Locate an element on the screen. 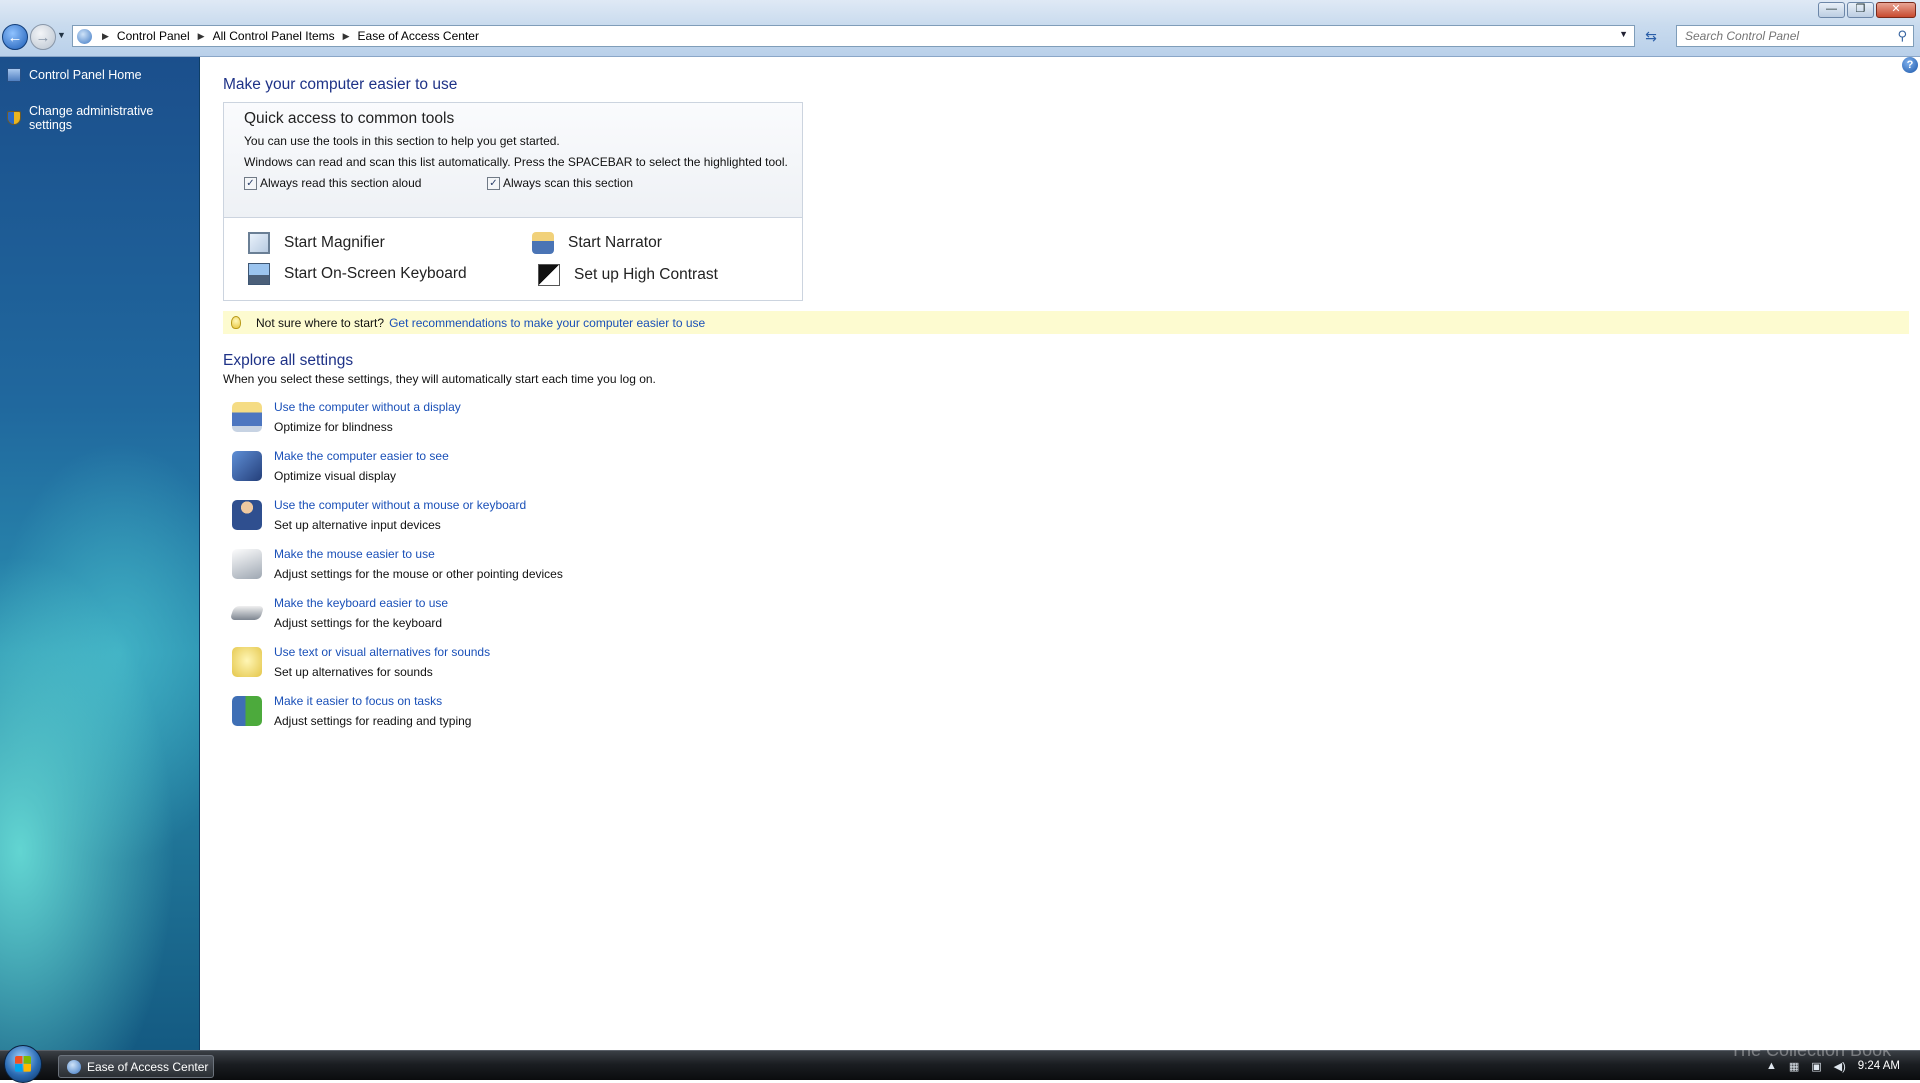  back-button: ← is located at coordinates (15, 37).